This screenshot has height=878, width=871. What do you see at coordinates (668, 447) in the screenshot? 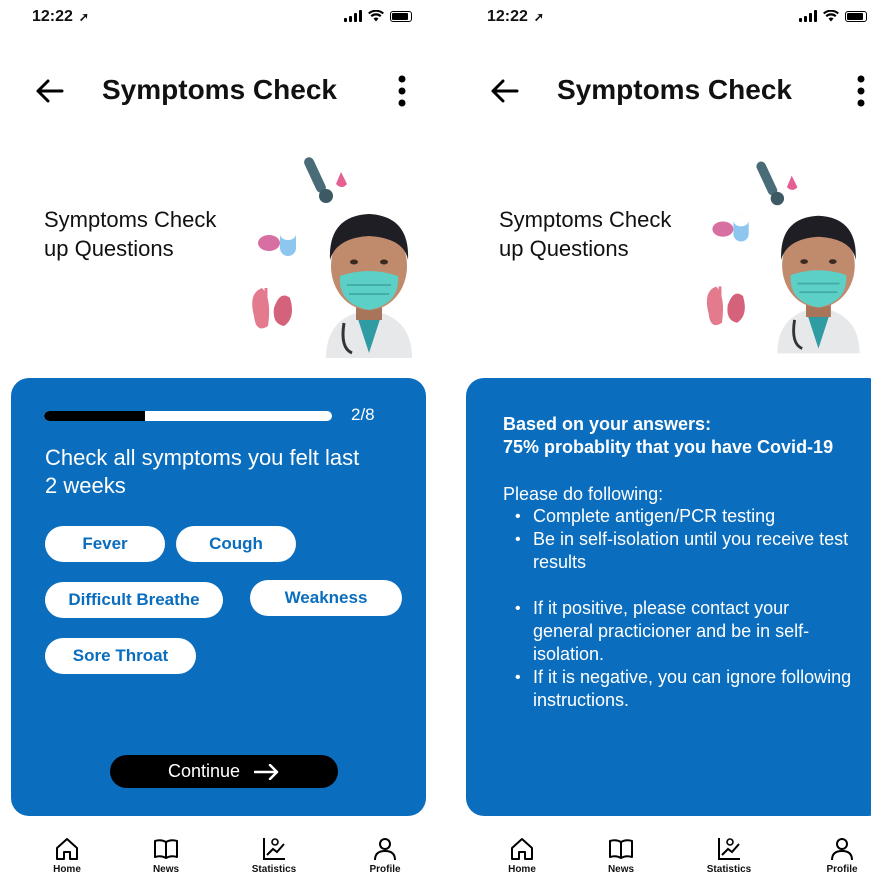
I see `result-probability: 75% probablity that you have Covid-19` at bounding box center [668, 447].